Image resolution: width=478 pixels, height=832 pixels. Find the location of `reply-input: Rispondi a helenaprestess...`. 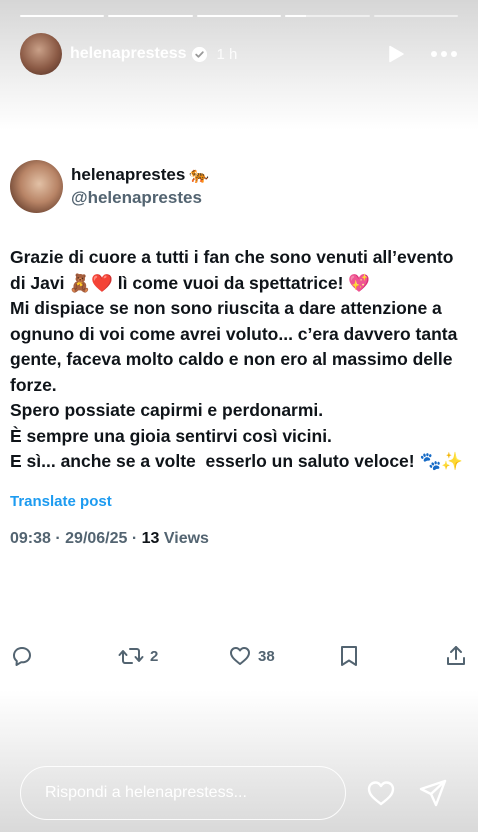

reply-input: Rispondi a helenaprestess... is located at coordinates (183, 793).